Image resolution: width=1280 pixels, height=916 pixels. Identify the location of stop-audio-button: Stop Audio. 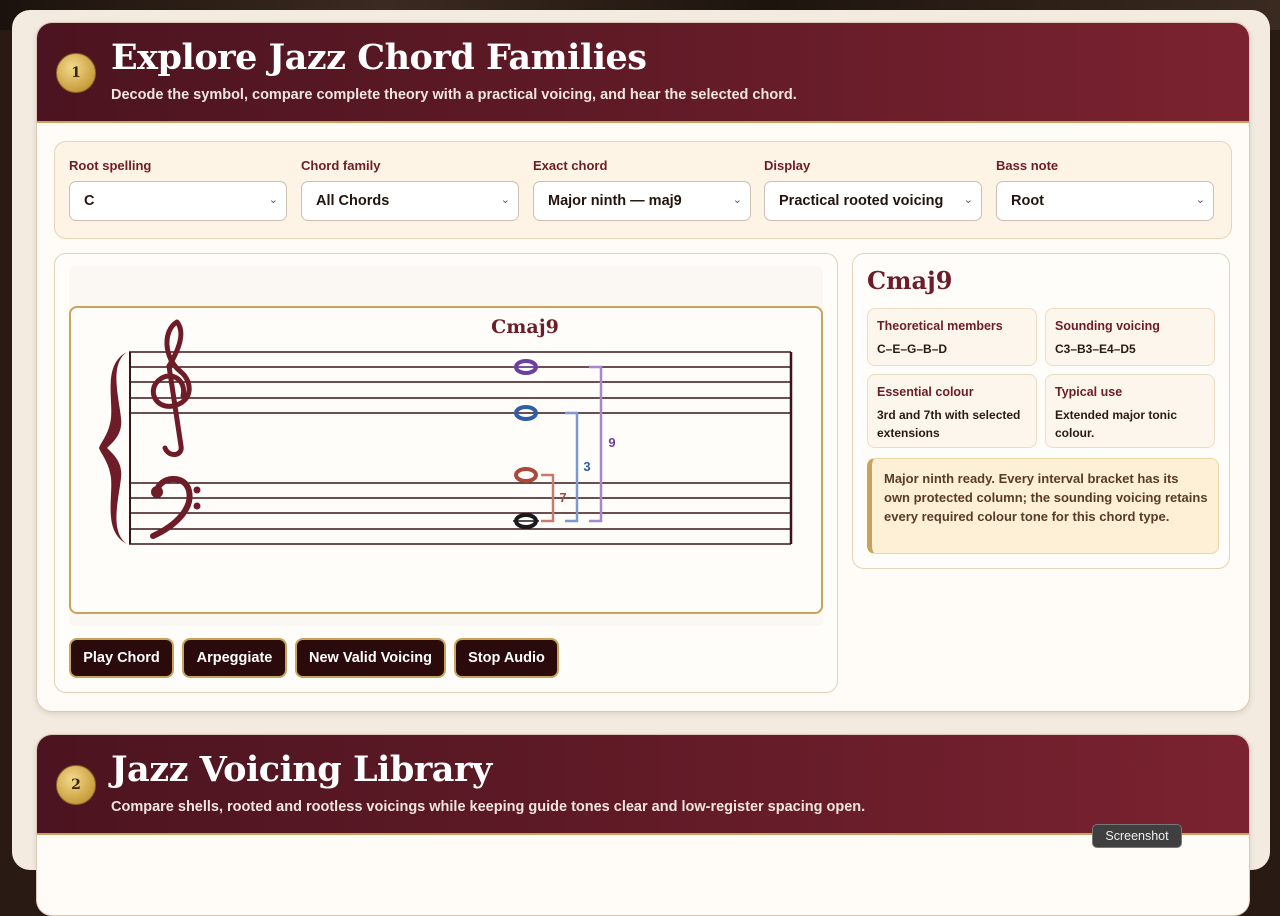
(506, 658).